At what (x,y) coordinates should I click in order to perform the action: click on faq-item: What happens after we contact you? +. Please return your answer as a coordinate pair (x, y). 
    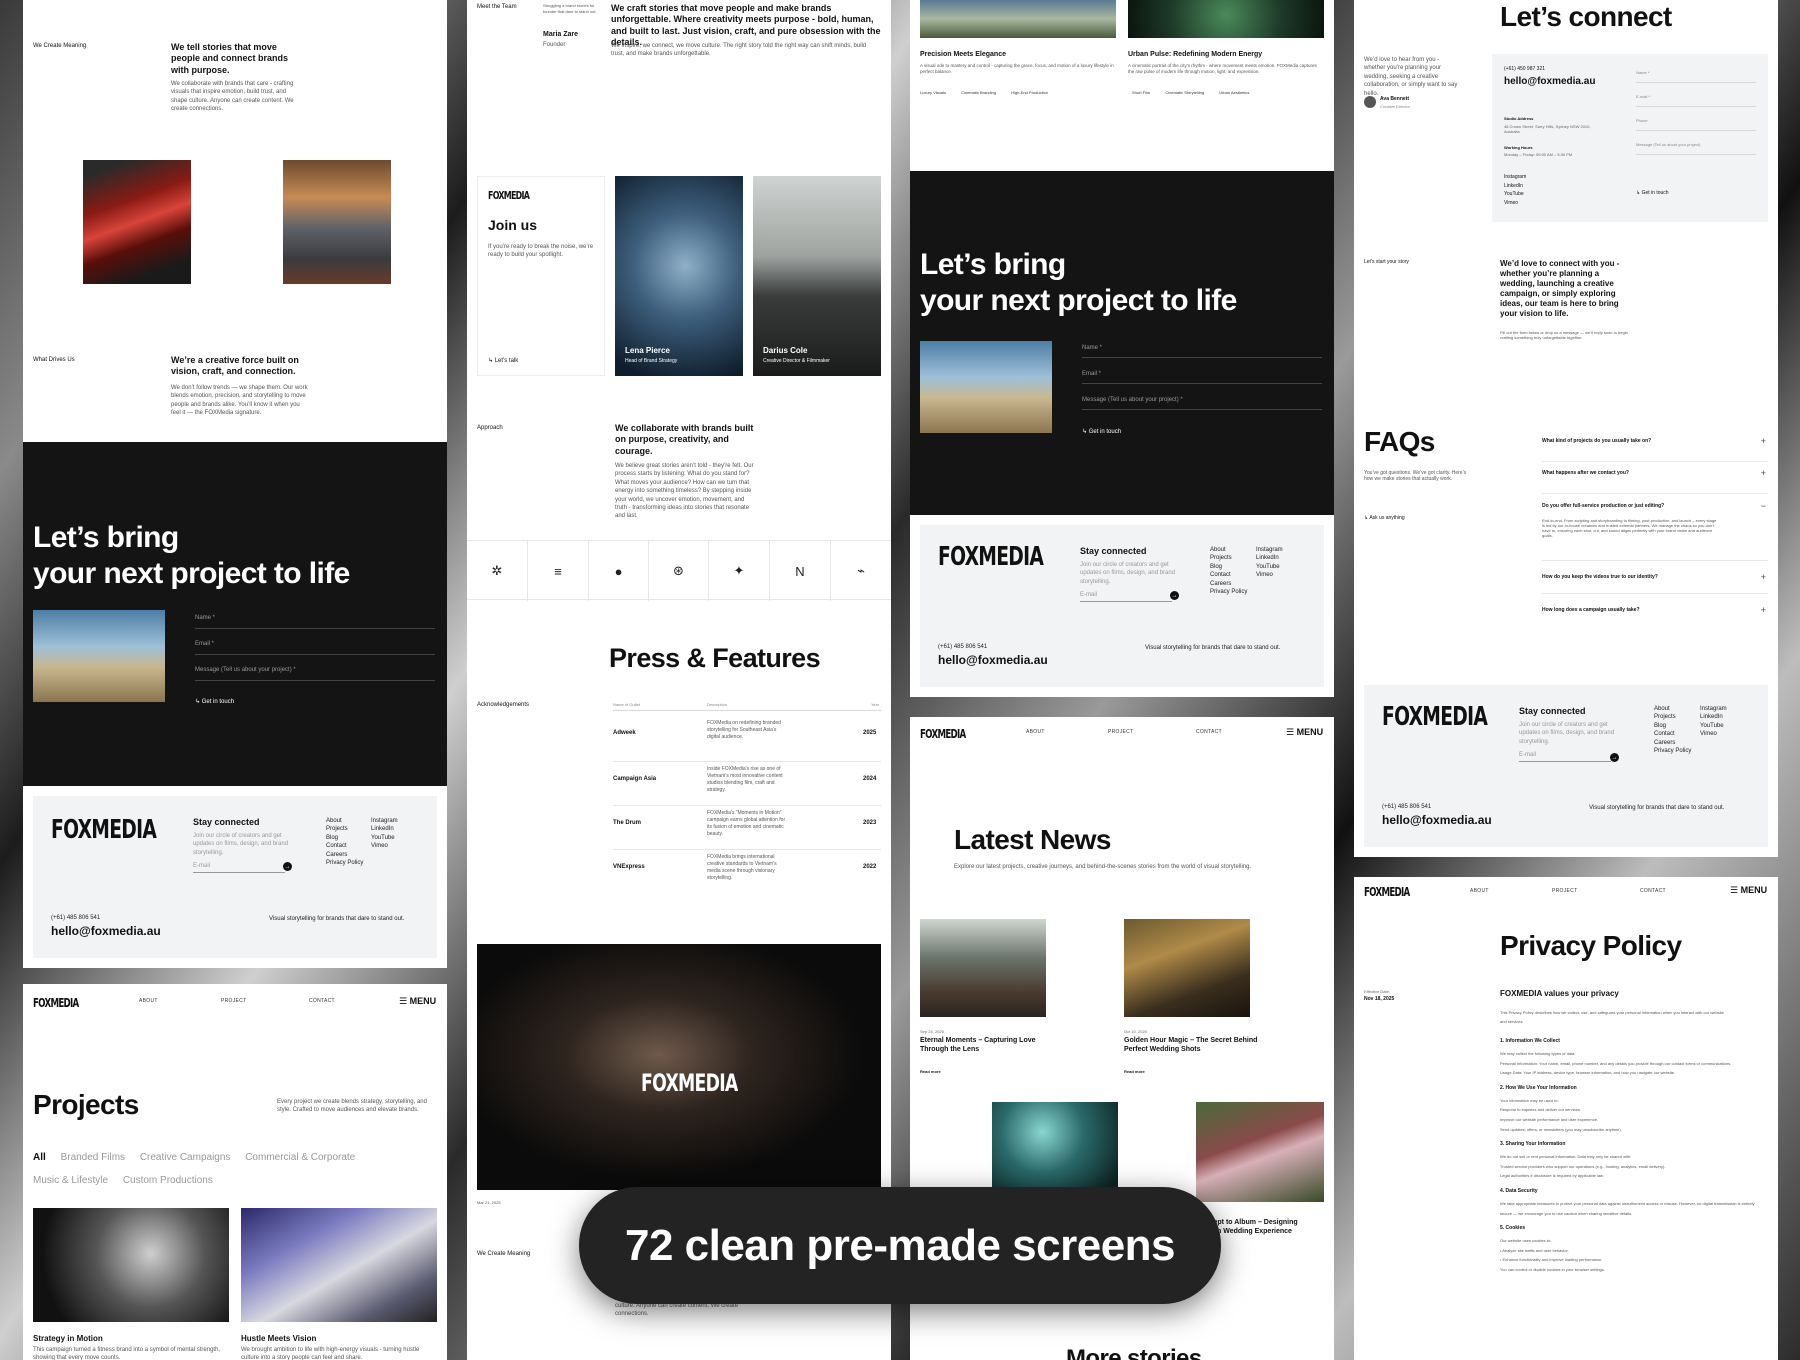
    Looking at the image, I should click on (1655, 479).